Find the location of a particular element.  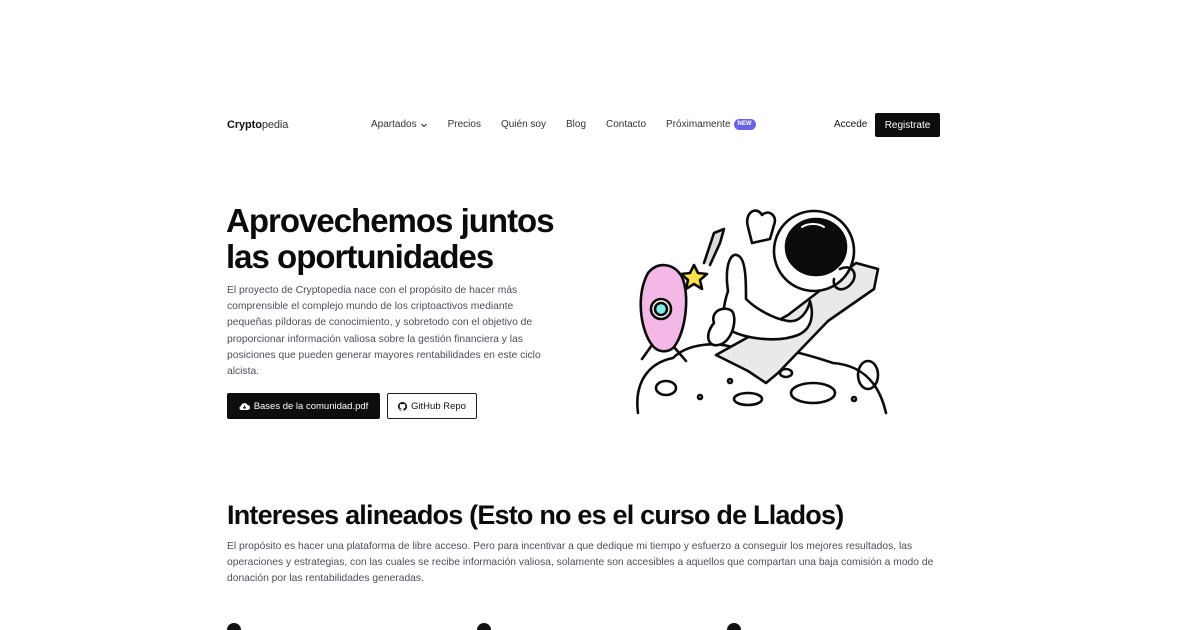

github-icon is located at coordinates (403, 406).